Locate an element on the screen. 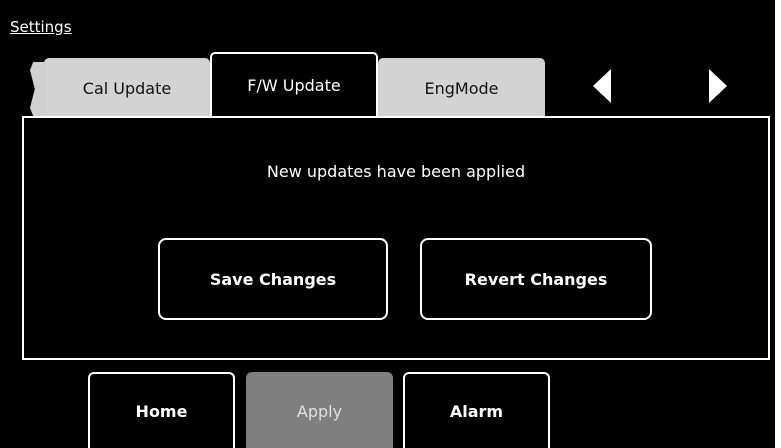 This screenshot has height=448, width=781. tab-engmode: EngMode is located at coordinates (461, 87).